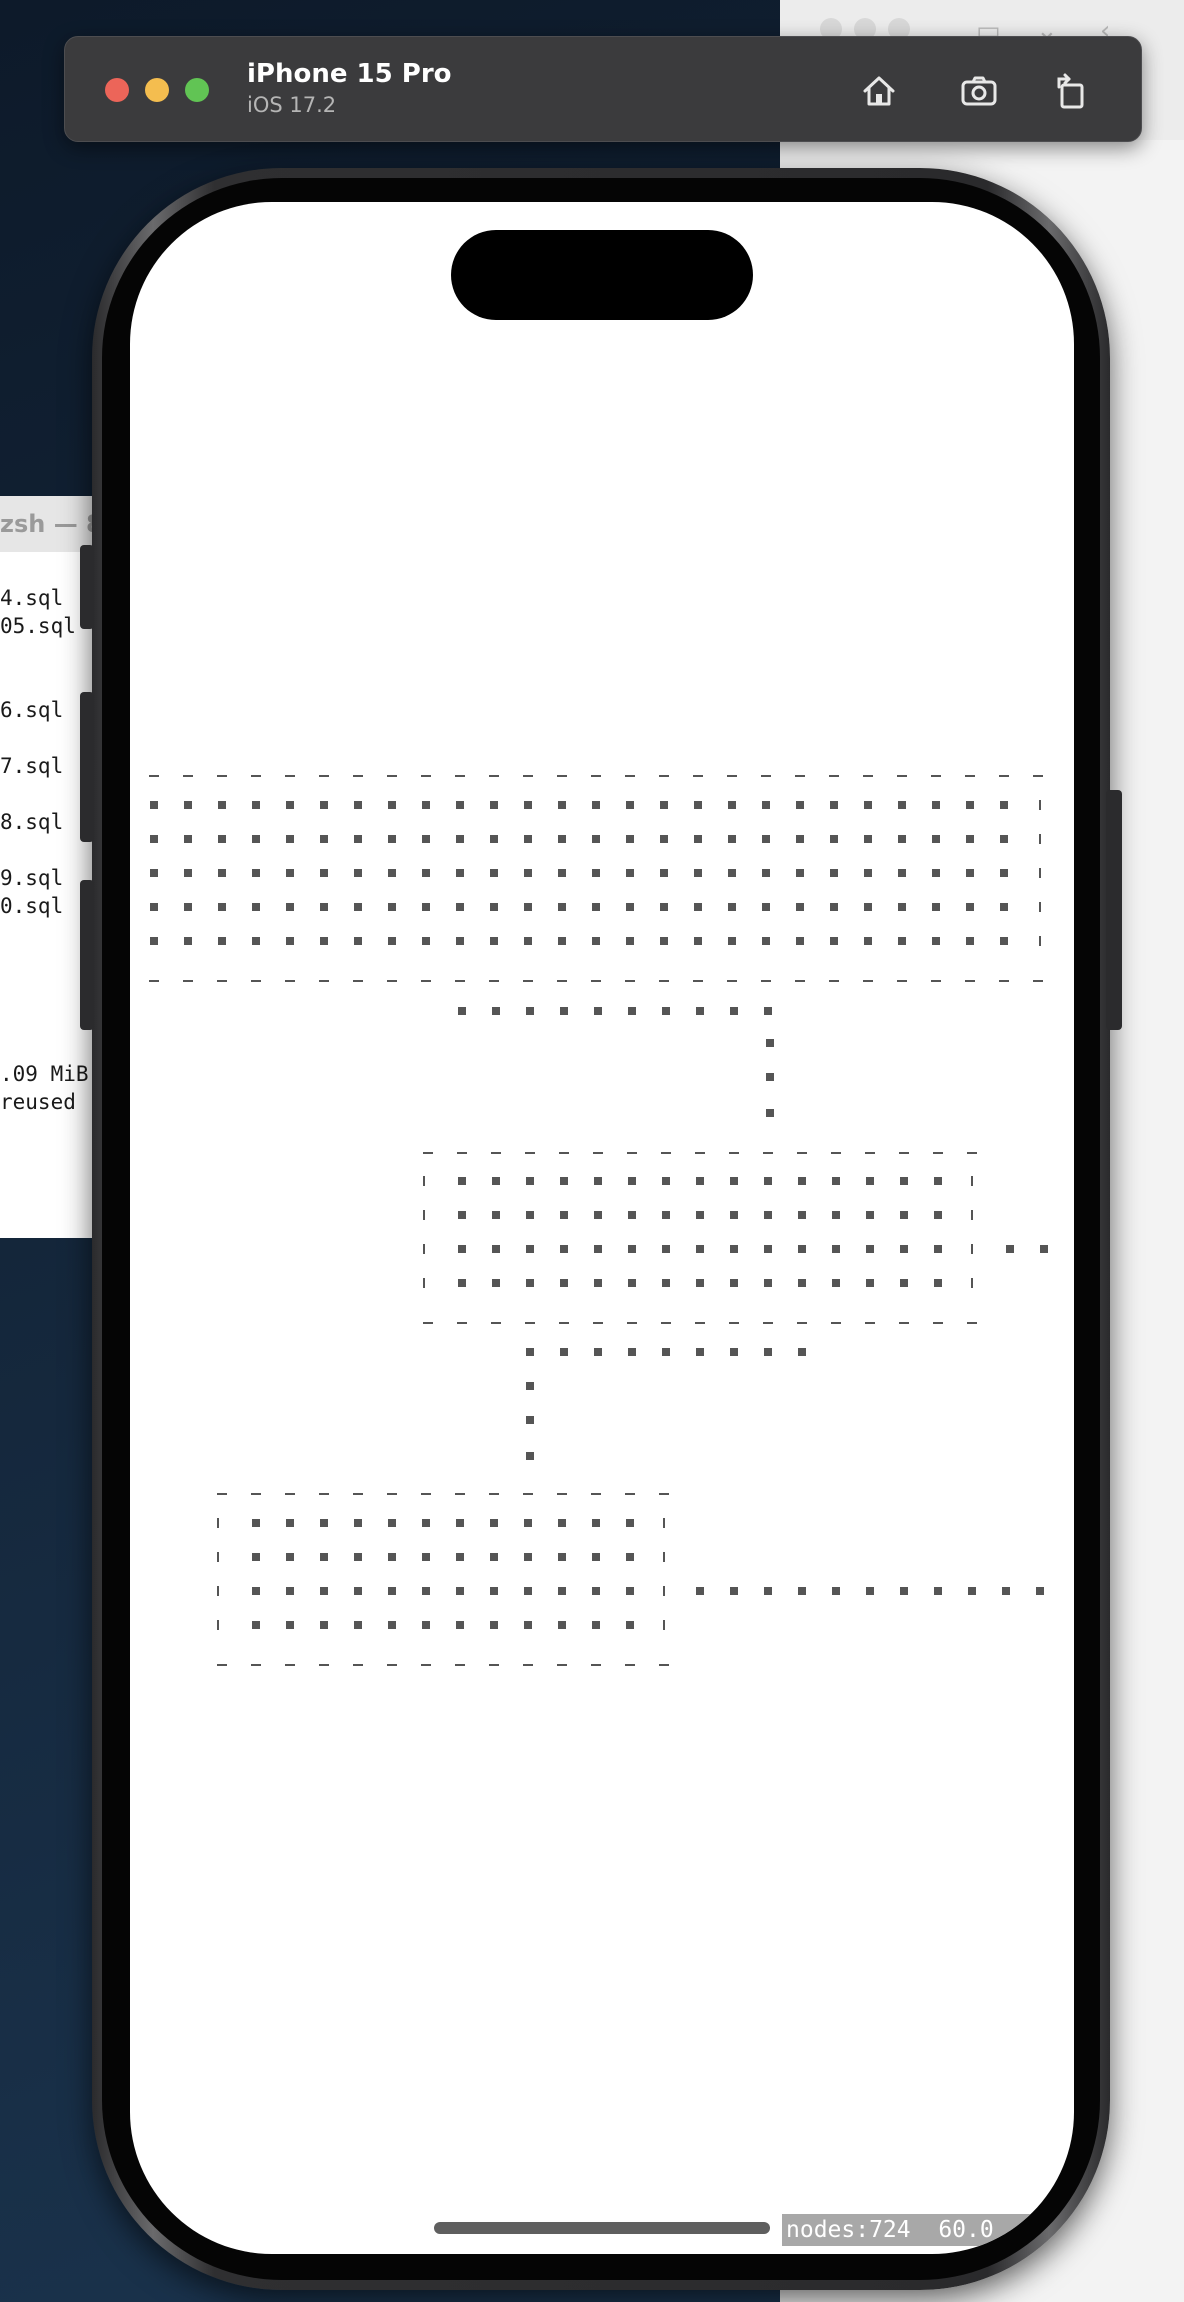 The image size is (1184, 2302). I want to click on window-zoom-button, so click(197, 90).